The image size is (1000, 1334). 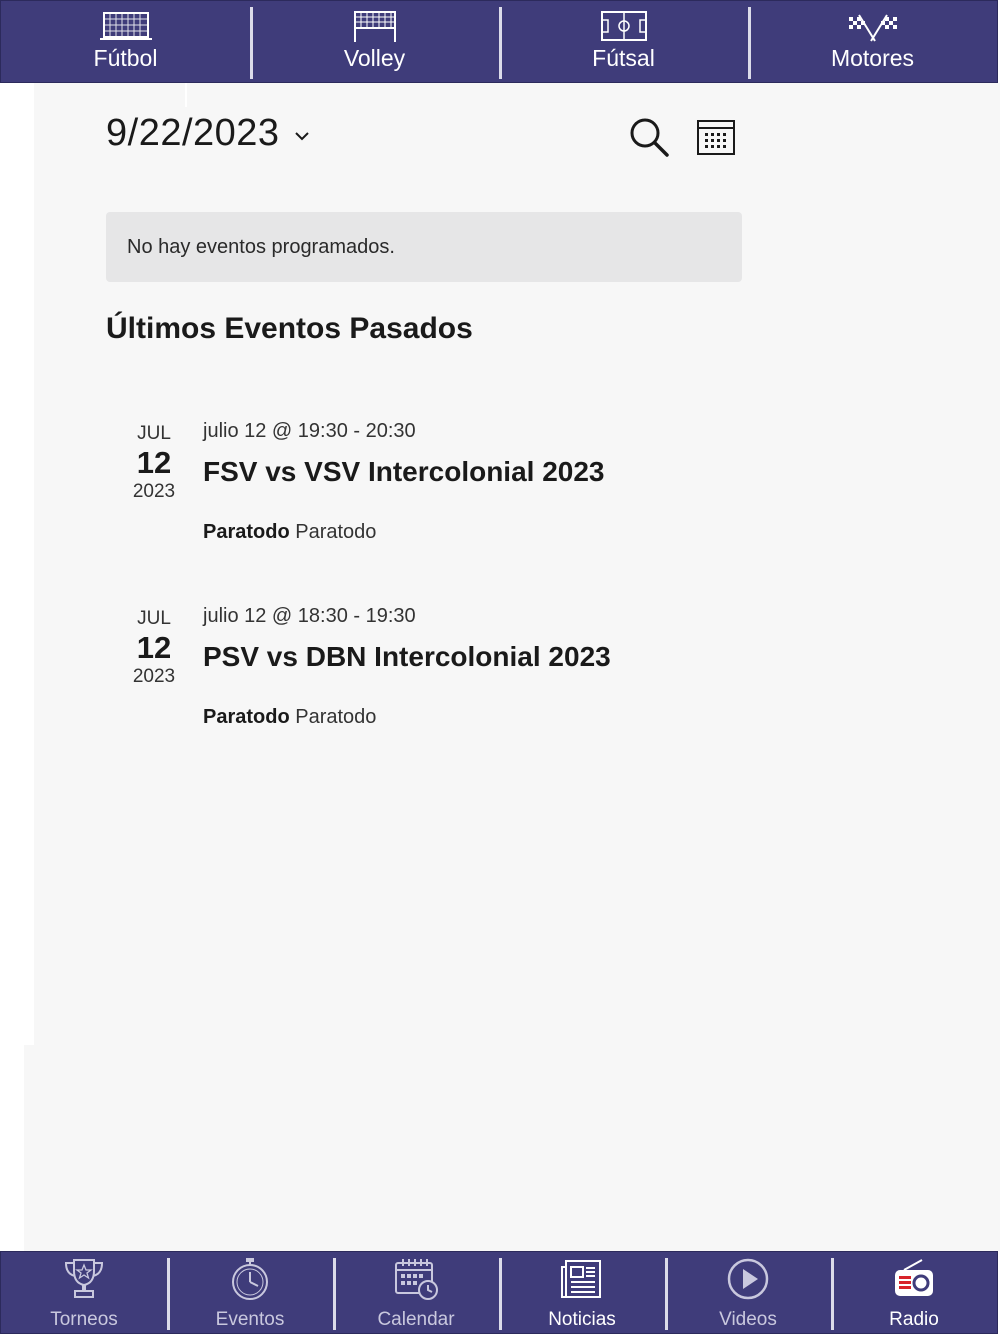 I want to click on newspaper-icon, so click(x=581, y=1279).